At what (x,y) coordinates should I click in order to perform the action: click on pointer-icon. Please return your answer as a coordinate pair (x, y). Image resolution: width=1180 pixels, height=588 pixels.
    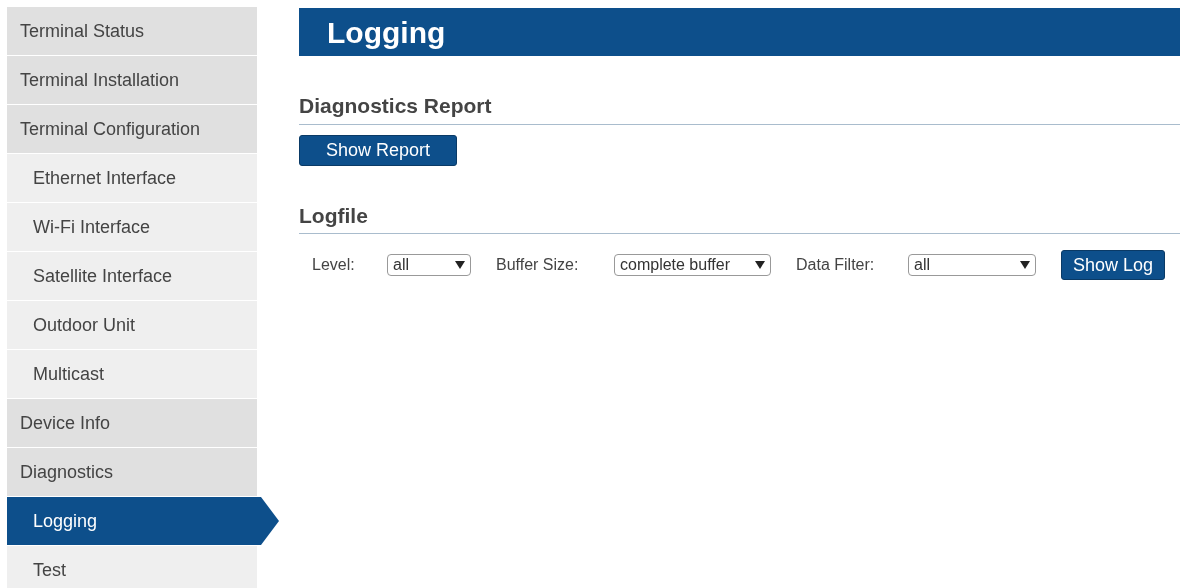
    Looking at the image, I should click on (268, 521).